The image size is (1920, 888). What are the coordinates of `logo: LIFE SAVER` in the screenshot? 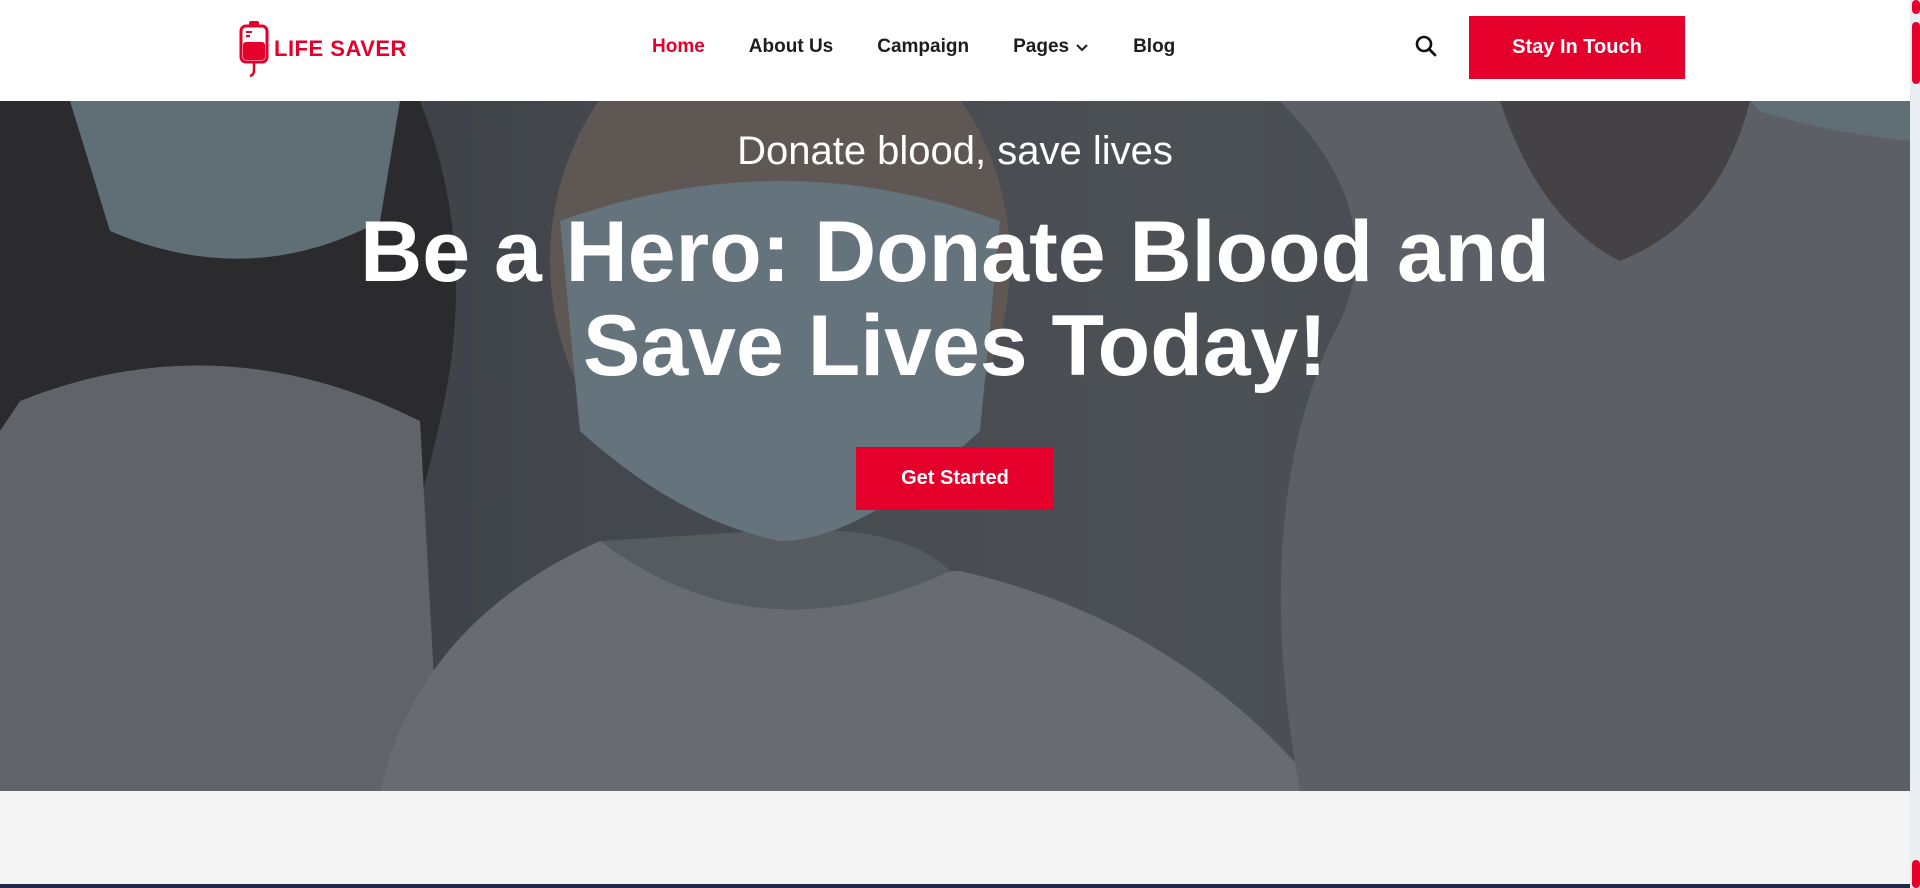 It's located at (322, 49).